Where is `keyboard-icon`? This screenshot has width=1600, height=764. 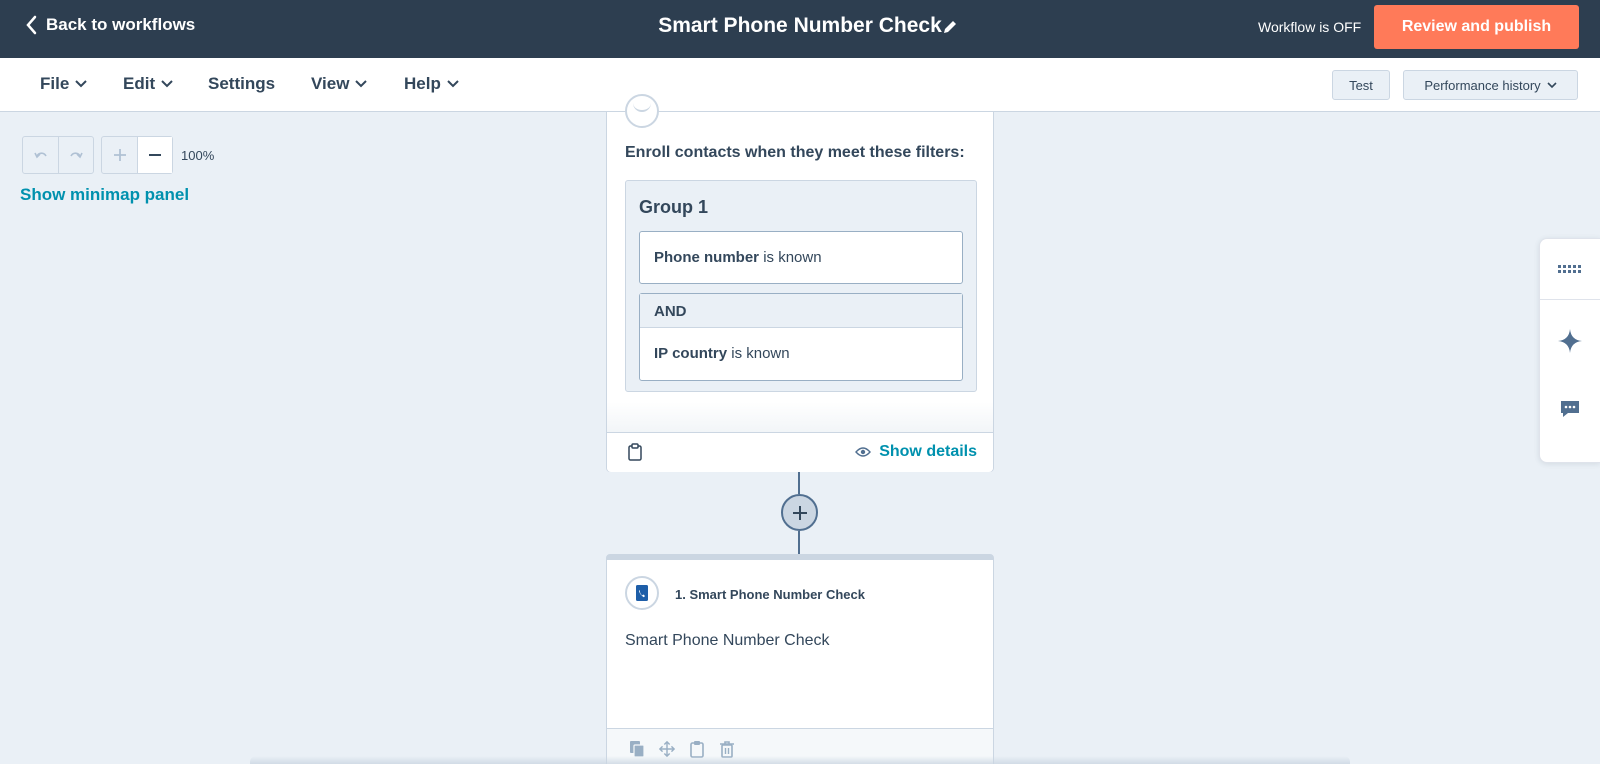 keyboard-icon is located at coordinates (1569, 269).